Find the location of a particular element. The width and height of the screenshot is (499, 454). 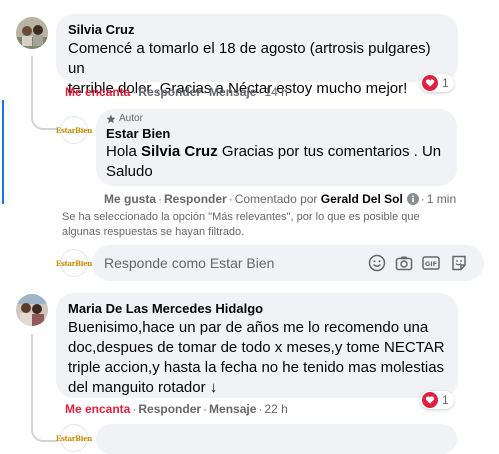

comment-text-line: del manguito rotador is located at coordinates (137, 387).